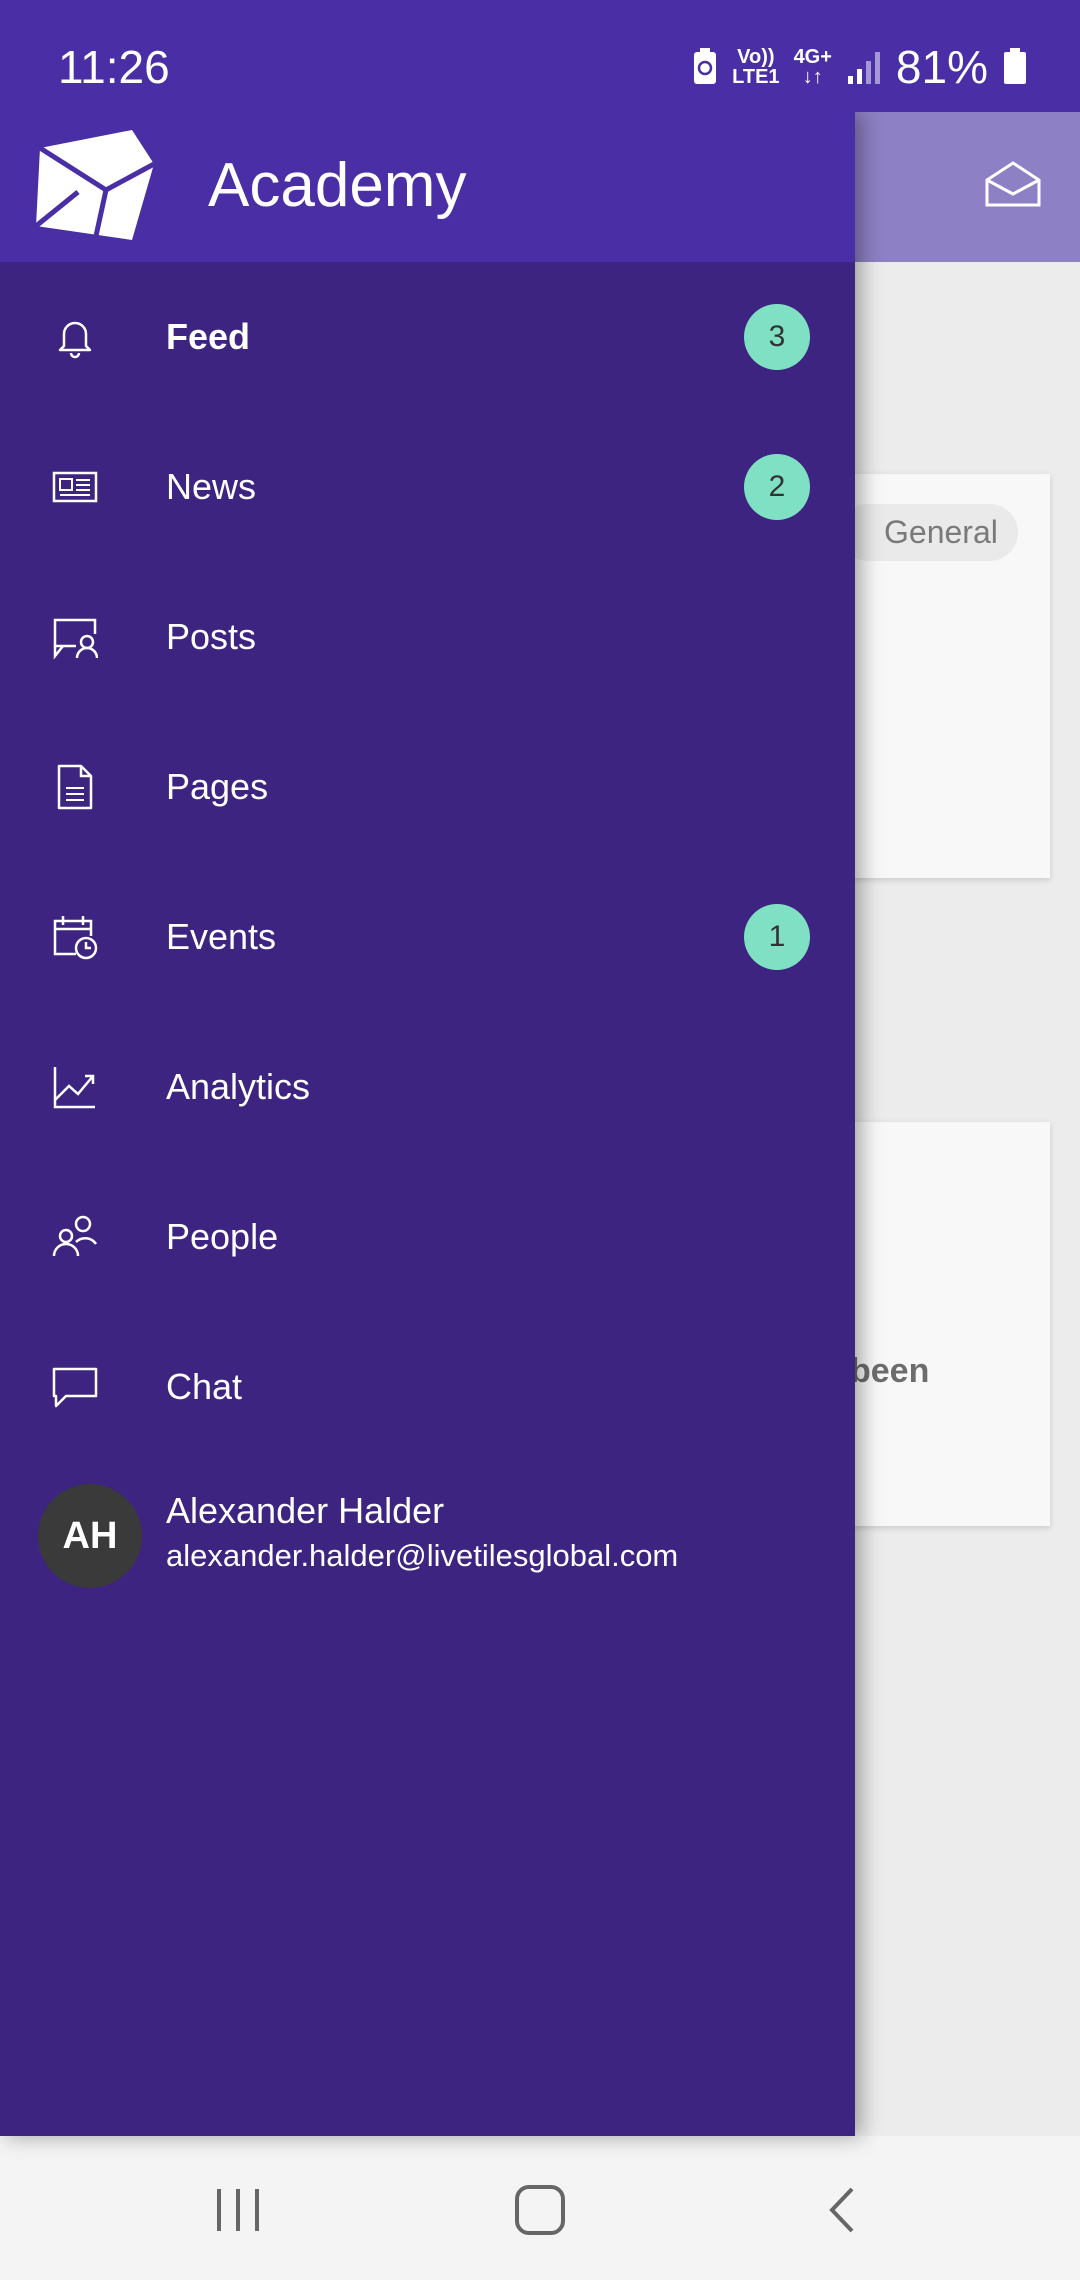 Image resolution: width=1080 pixels, height=2280 pixels. I want to click on data-type-indicator: 4G+ ↓↑, so click(812, 67).